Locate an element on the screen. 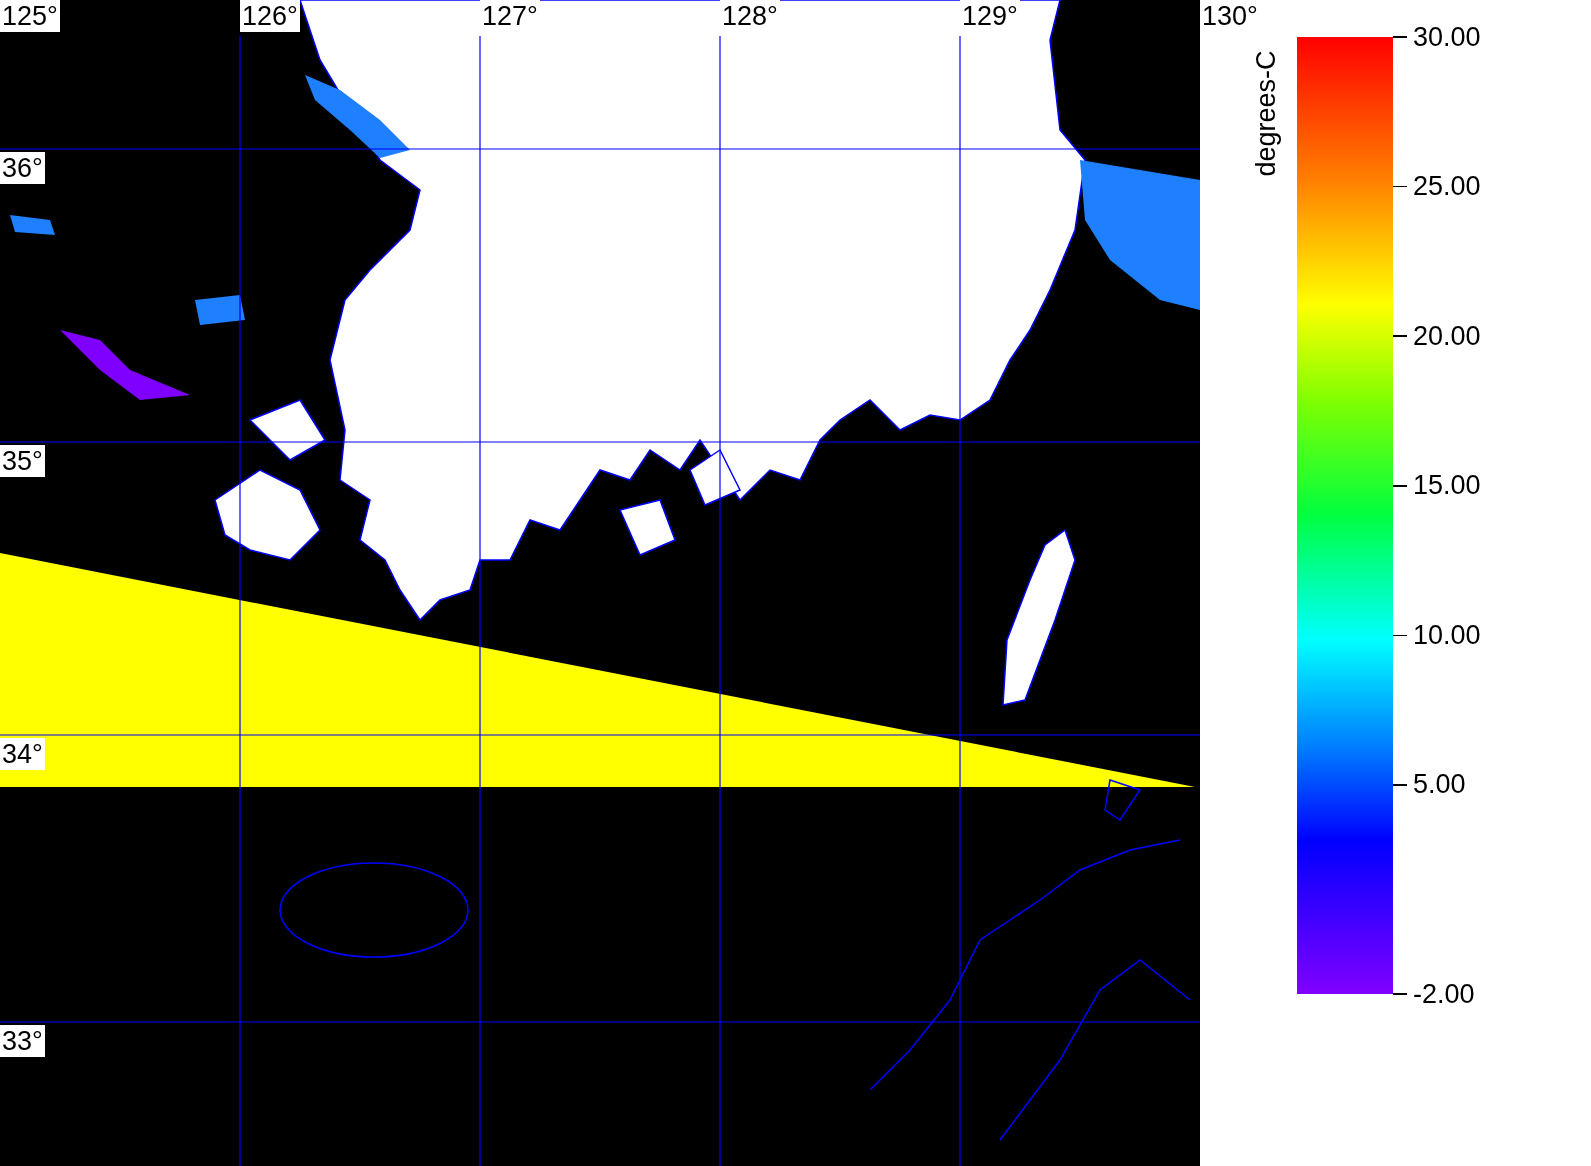  latitude-label: 36° is located at coordinates (22, 168).